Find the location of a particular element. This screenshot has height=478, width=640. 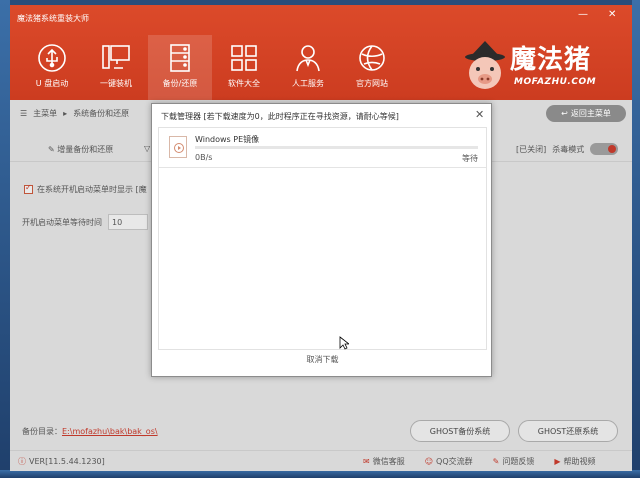

antivirus-mode: [已关闭] 杀毒模式 is located at coordinates (567, 149).